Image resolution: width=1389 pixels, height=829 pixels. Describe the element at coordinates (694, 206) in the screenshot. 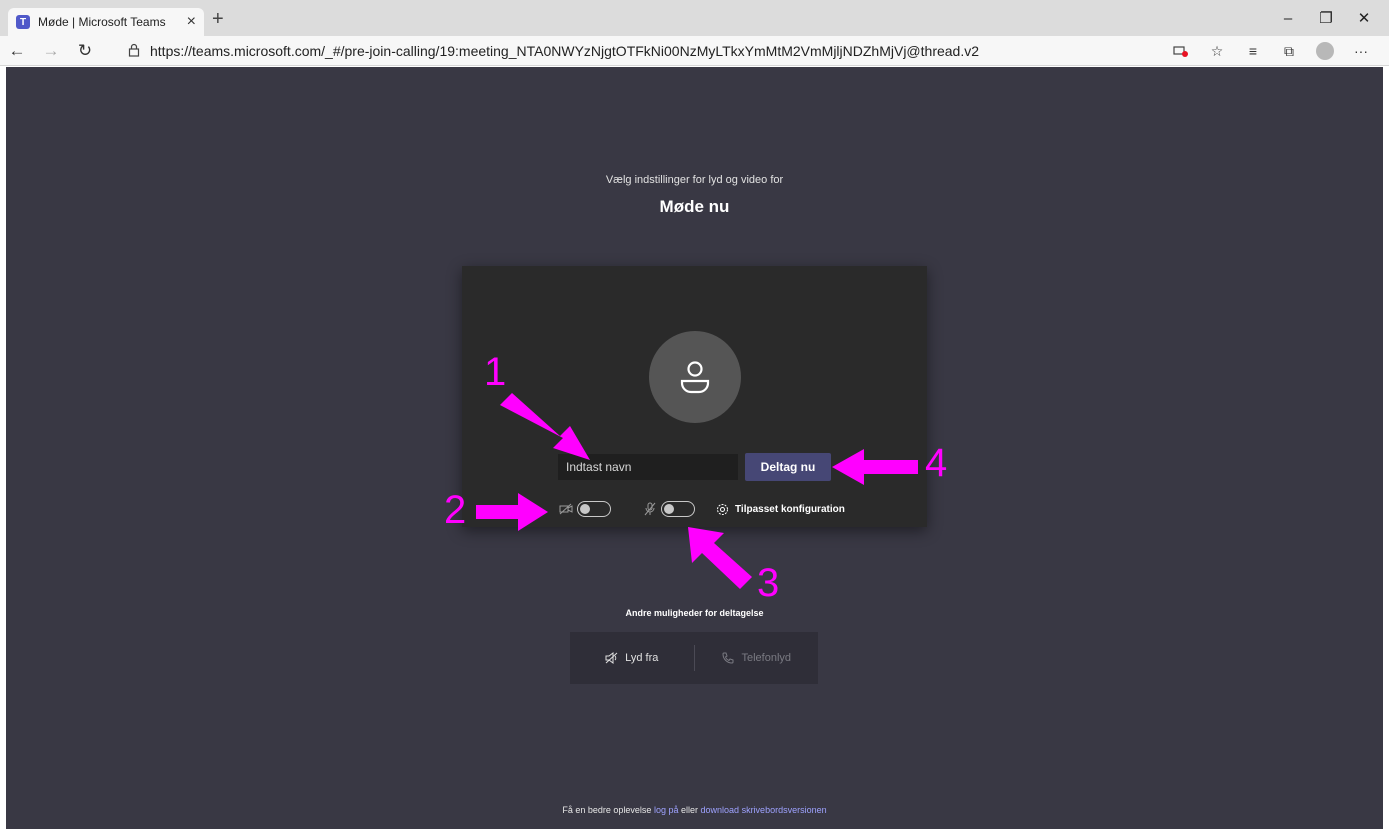

I see `meeting-title: Møde nu` at that location.